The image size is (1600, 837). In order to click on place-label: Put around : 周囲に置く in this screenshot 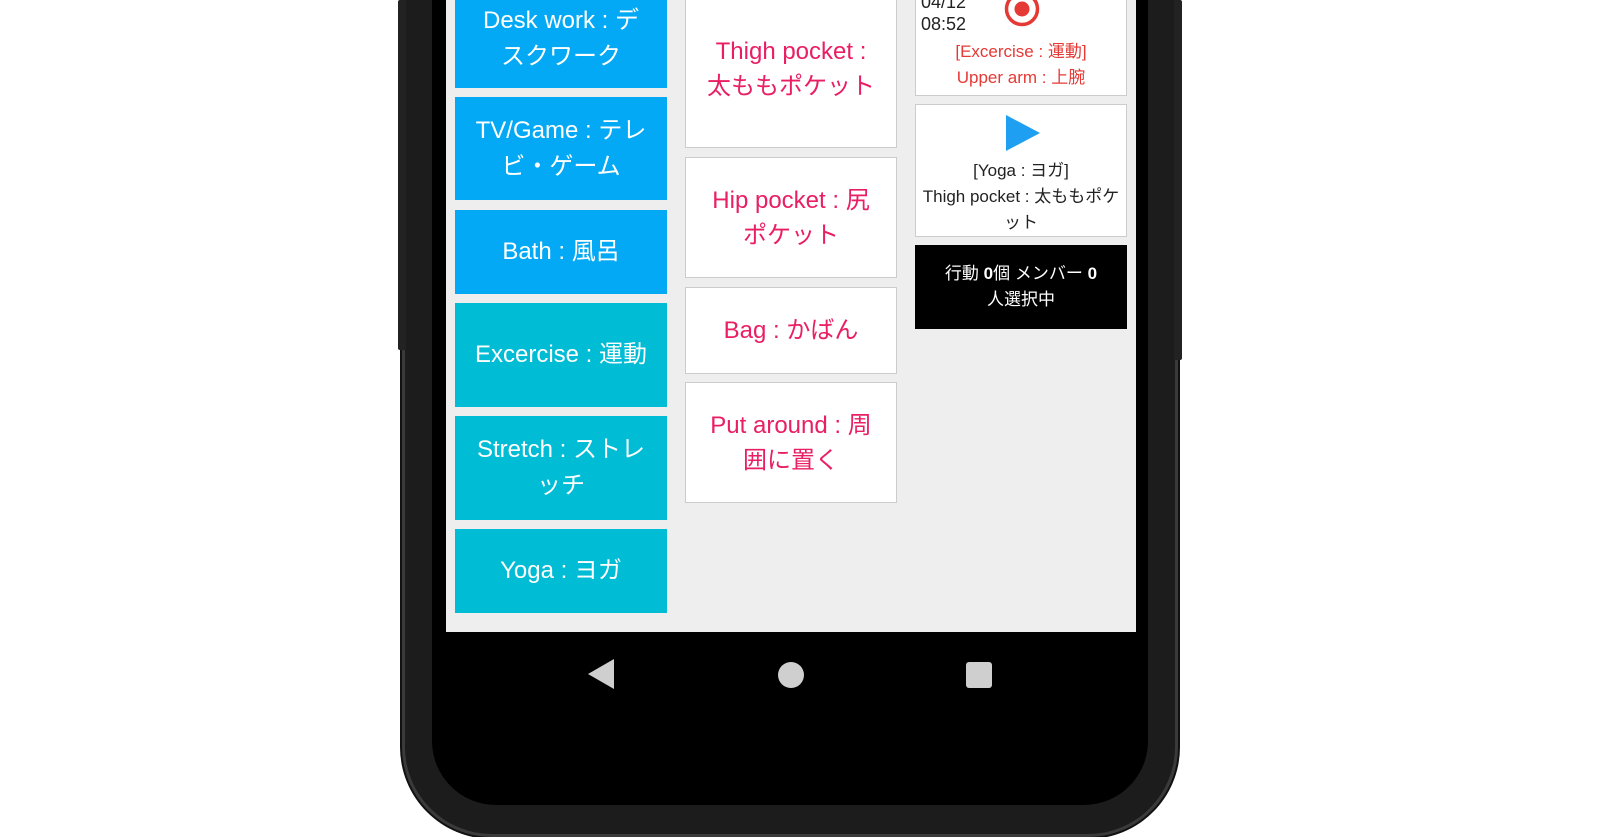, I will do `click(791, 442)`.